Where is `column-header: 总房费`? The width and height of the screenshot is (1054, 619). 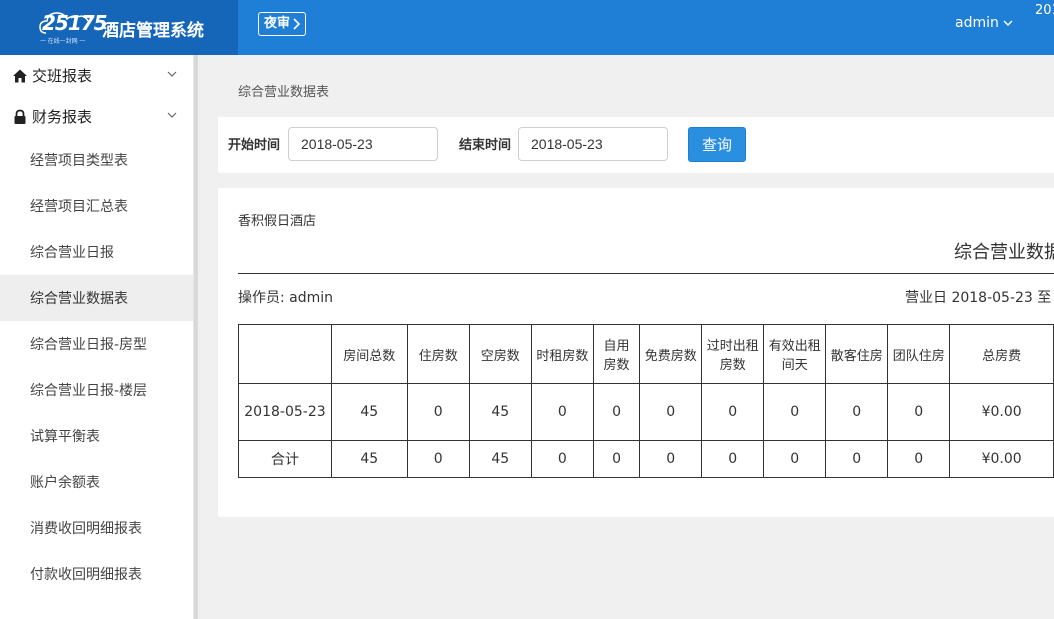
column-header: 总房费 is located at coordinates (1001, 354).